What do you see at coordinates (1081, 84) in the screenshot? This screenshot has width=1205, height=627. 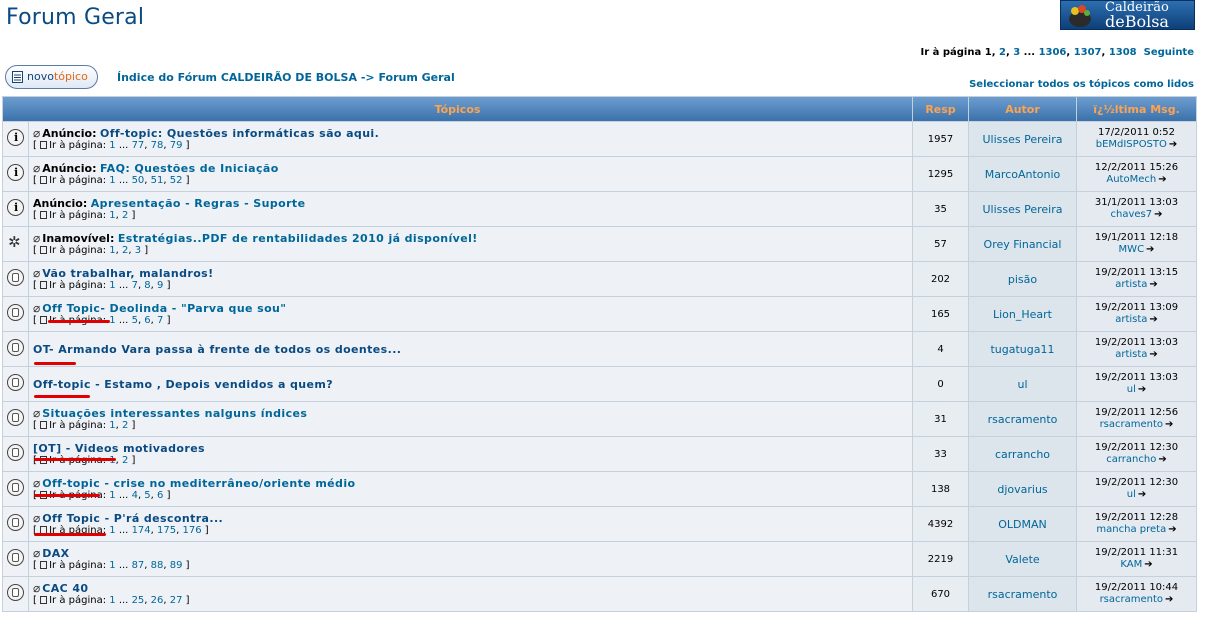 I see `mark-all-read-link: Seleccionar todos os tópicos como lidos` at bounding box center [1081, 84].